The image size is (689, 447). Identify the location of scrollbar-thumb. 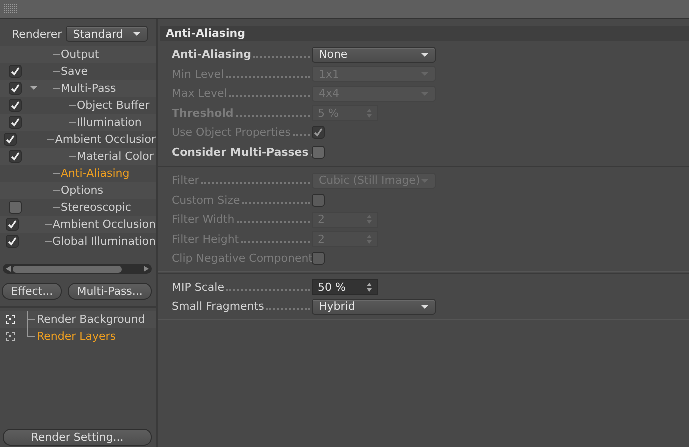
(67, 269).